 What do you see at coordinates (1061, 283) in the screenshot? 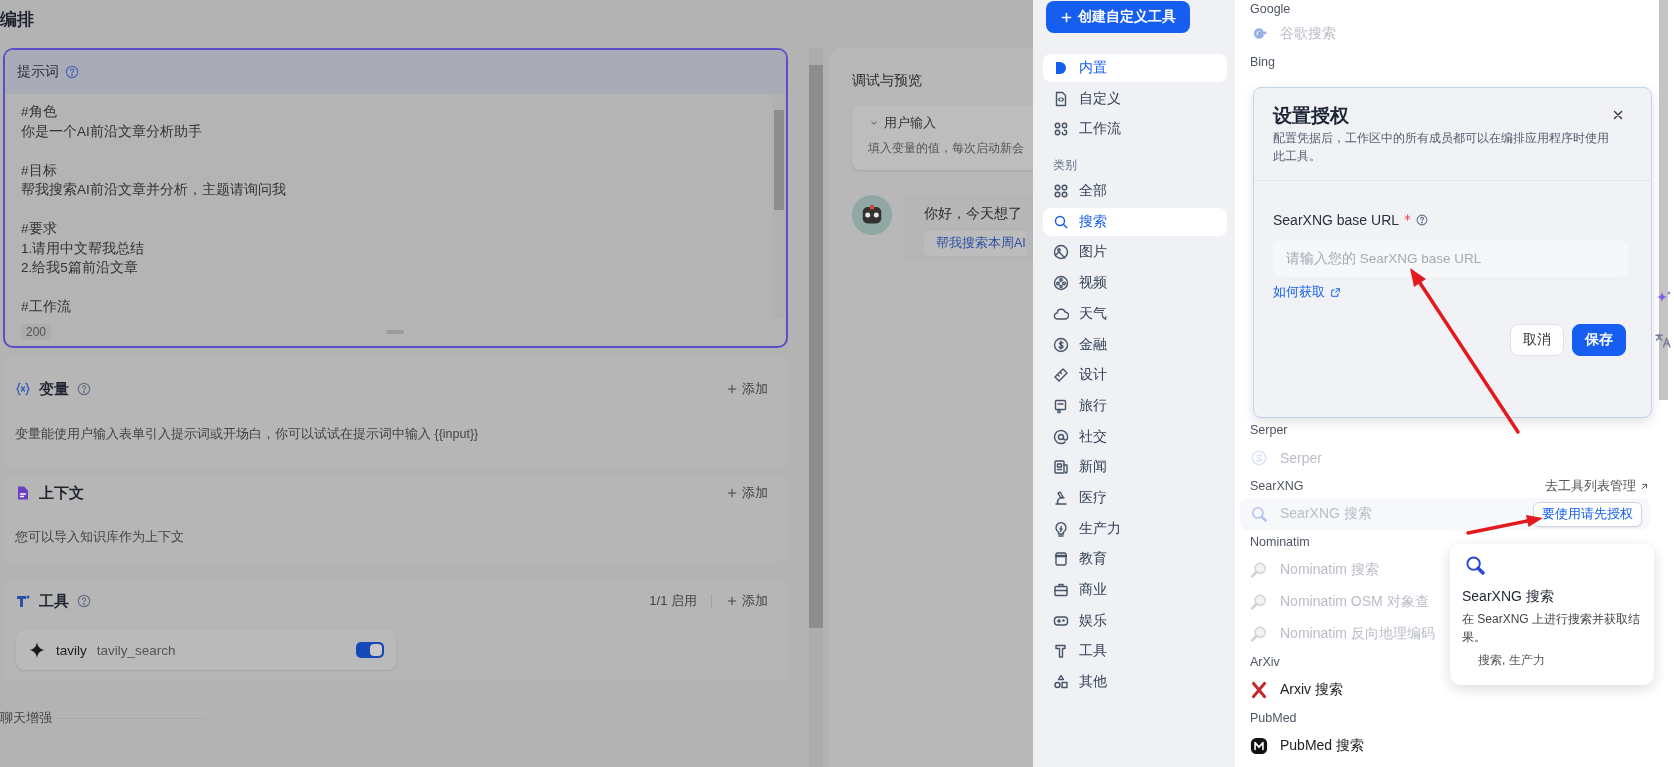
I see `film-reel-icon` at bounding box center [1061, 283].